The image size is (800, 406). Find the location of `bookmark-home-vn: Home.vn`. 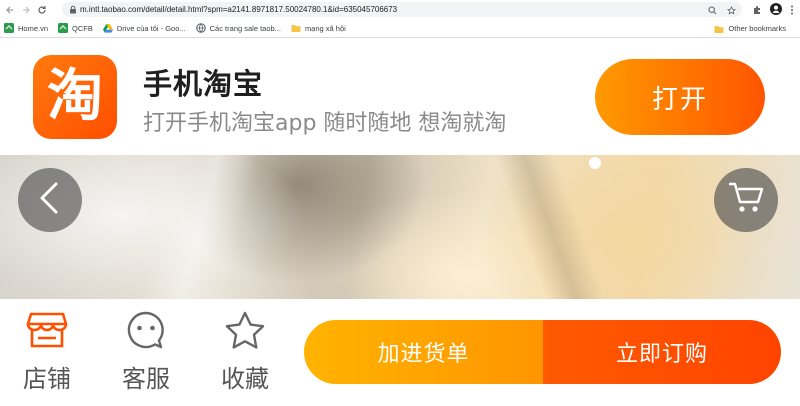

bookmark-home-vn: Home.vn is located at coordinates (27, 28).